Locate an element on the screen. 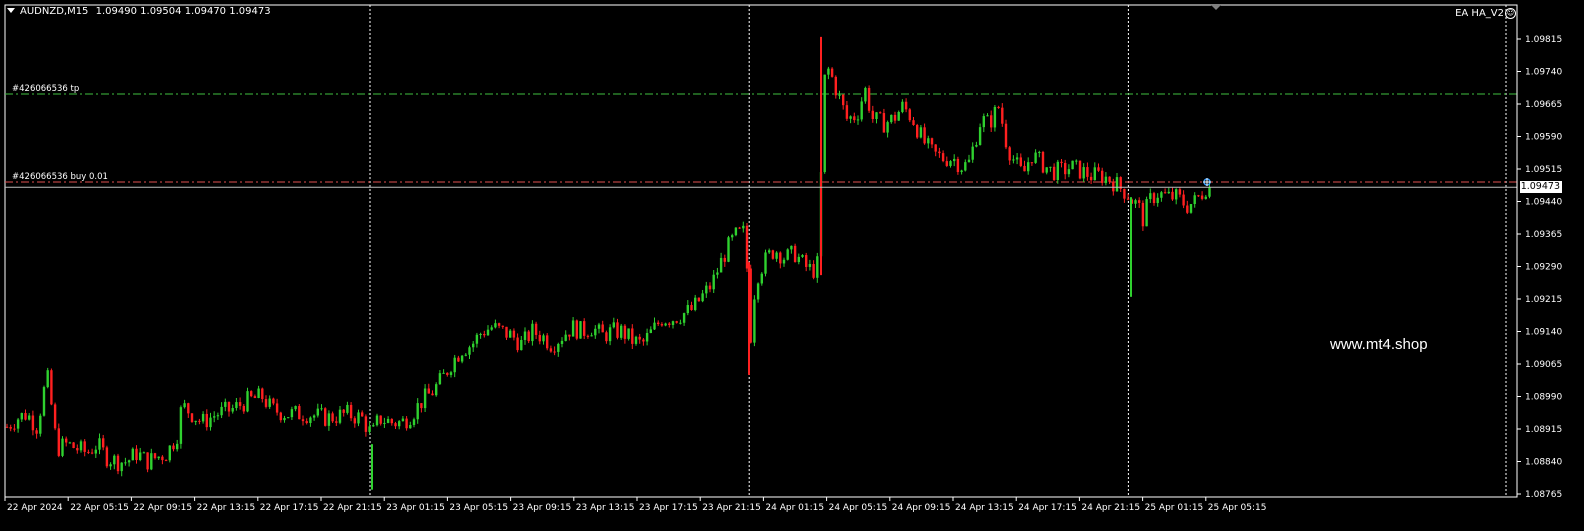  smiley-icon: ☺ is located at coordinates (1510, 13).